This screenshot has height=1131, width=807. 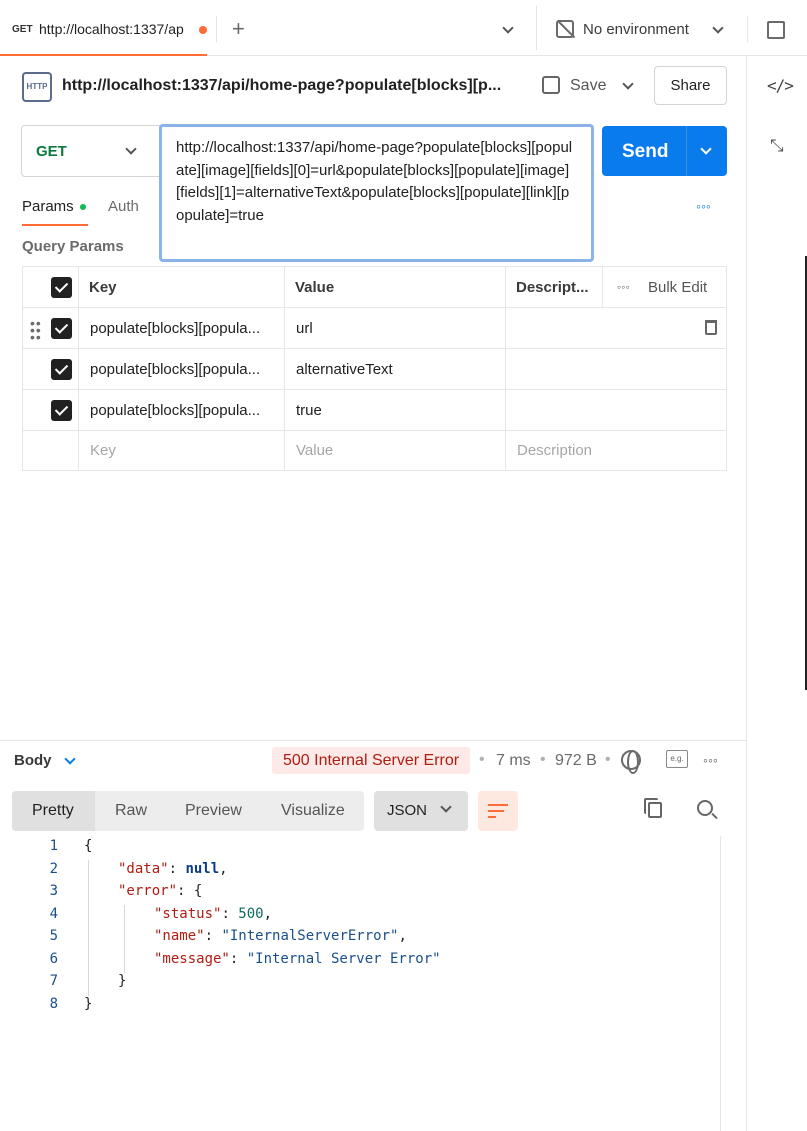 What do you see at coordinates (776, 593) in the screenshot?
I see `right-sidebar` at bounding box center [776, 593].